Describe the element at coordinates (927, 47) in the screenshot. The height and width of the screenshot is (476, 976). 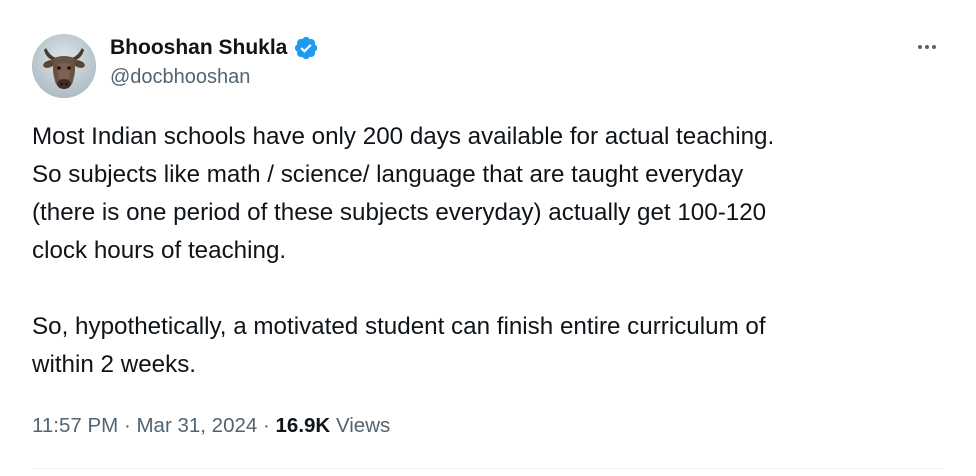
I see `more-horizontal-icon` at that location.